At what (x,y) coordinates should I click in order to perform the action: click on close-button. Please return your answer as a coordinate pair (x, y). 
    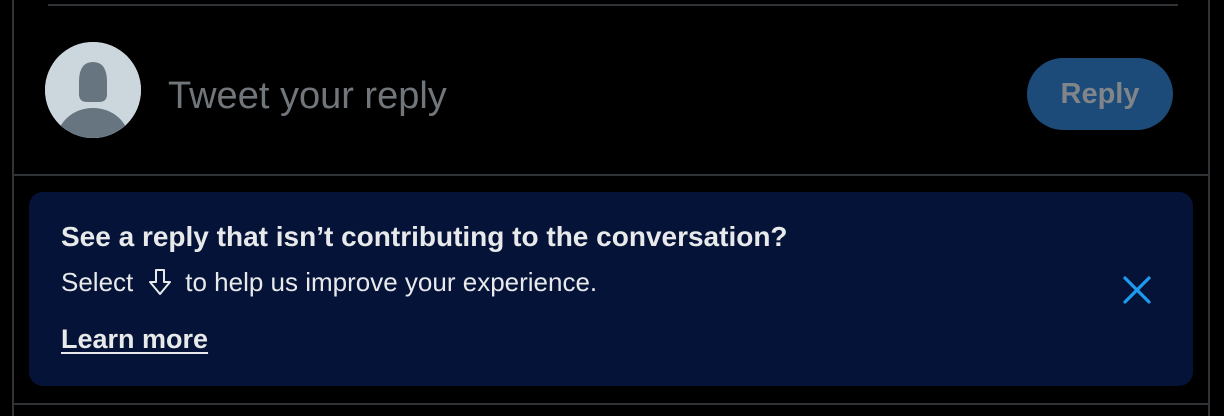
    Looking at the image, I should click on (1137, 290).